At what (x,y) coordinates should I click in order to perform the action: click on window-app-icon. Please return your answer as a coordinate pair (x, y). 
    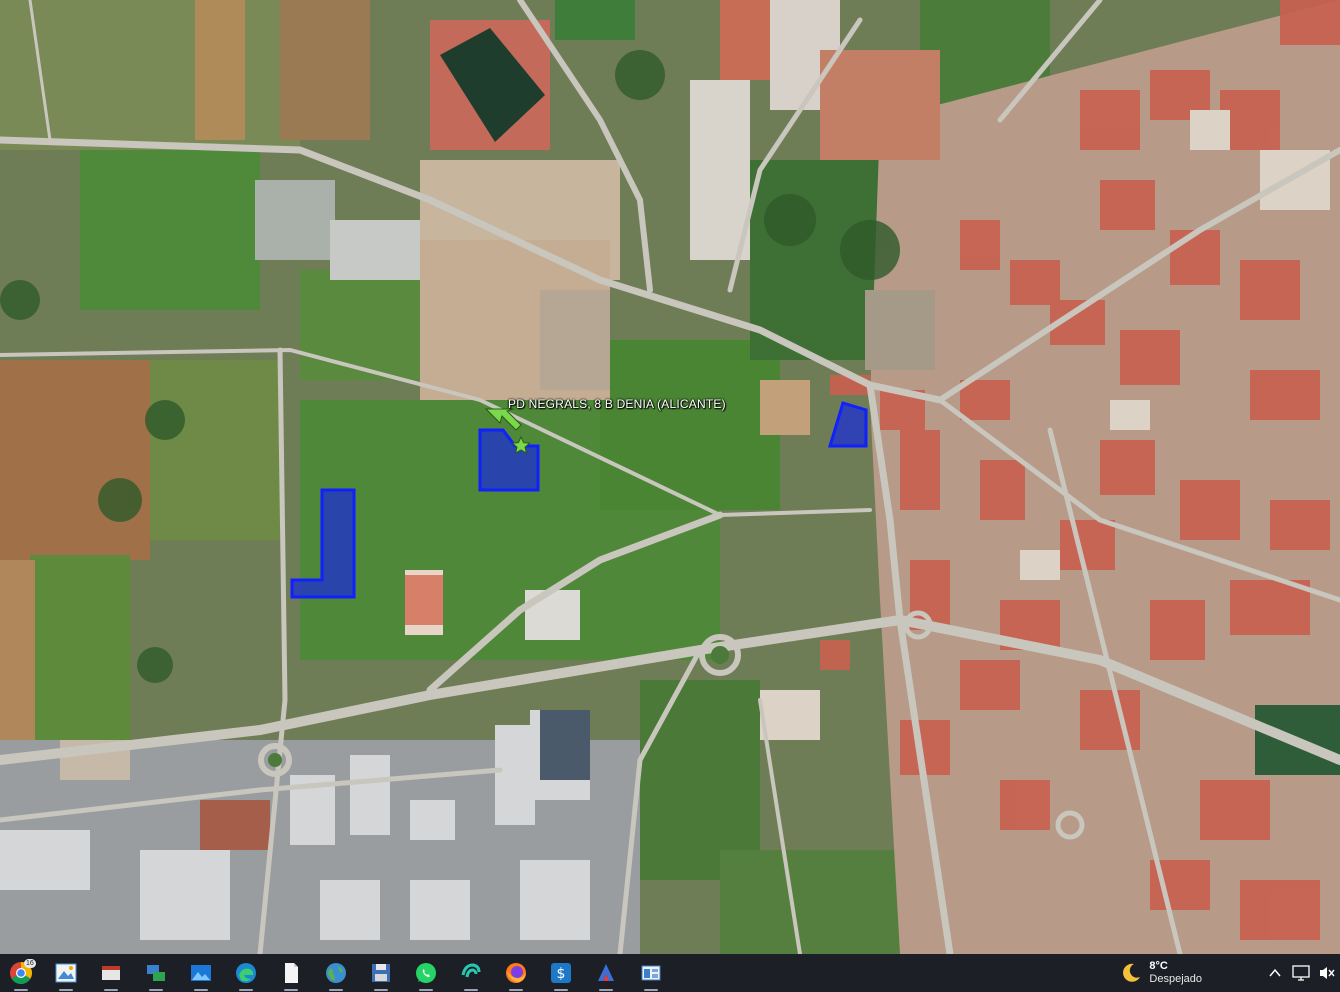
    Looking at the image, I should click on (651, 973).